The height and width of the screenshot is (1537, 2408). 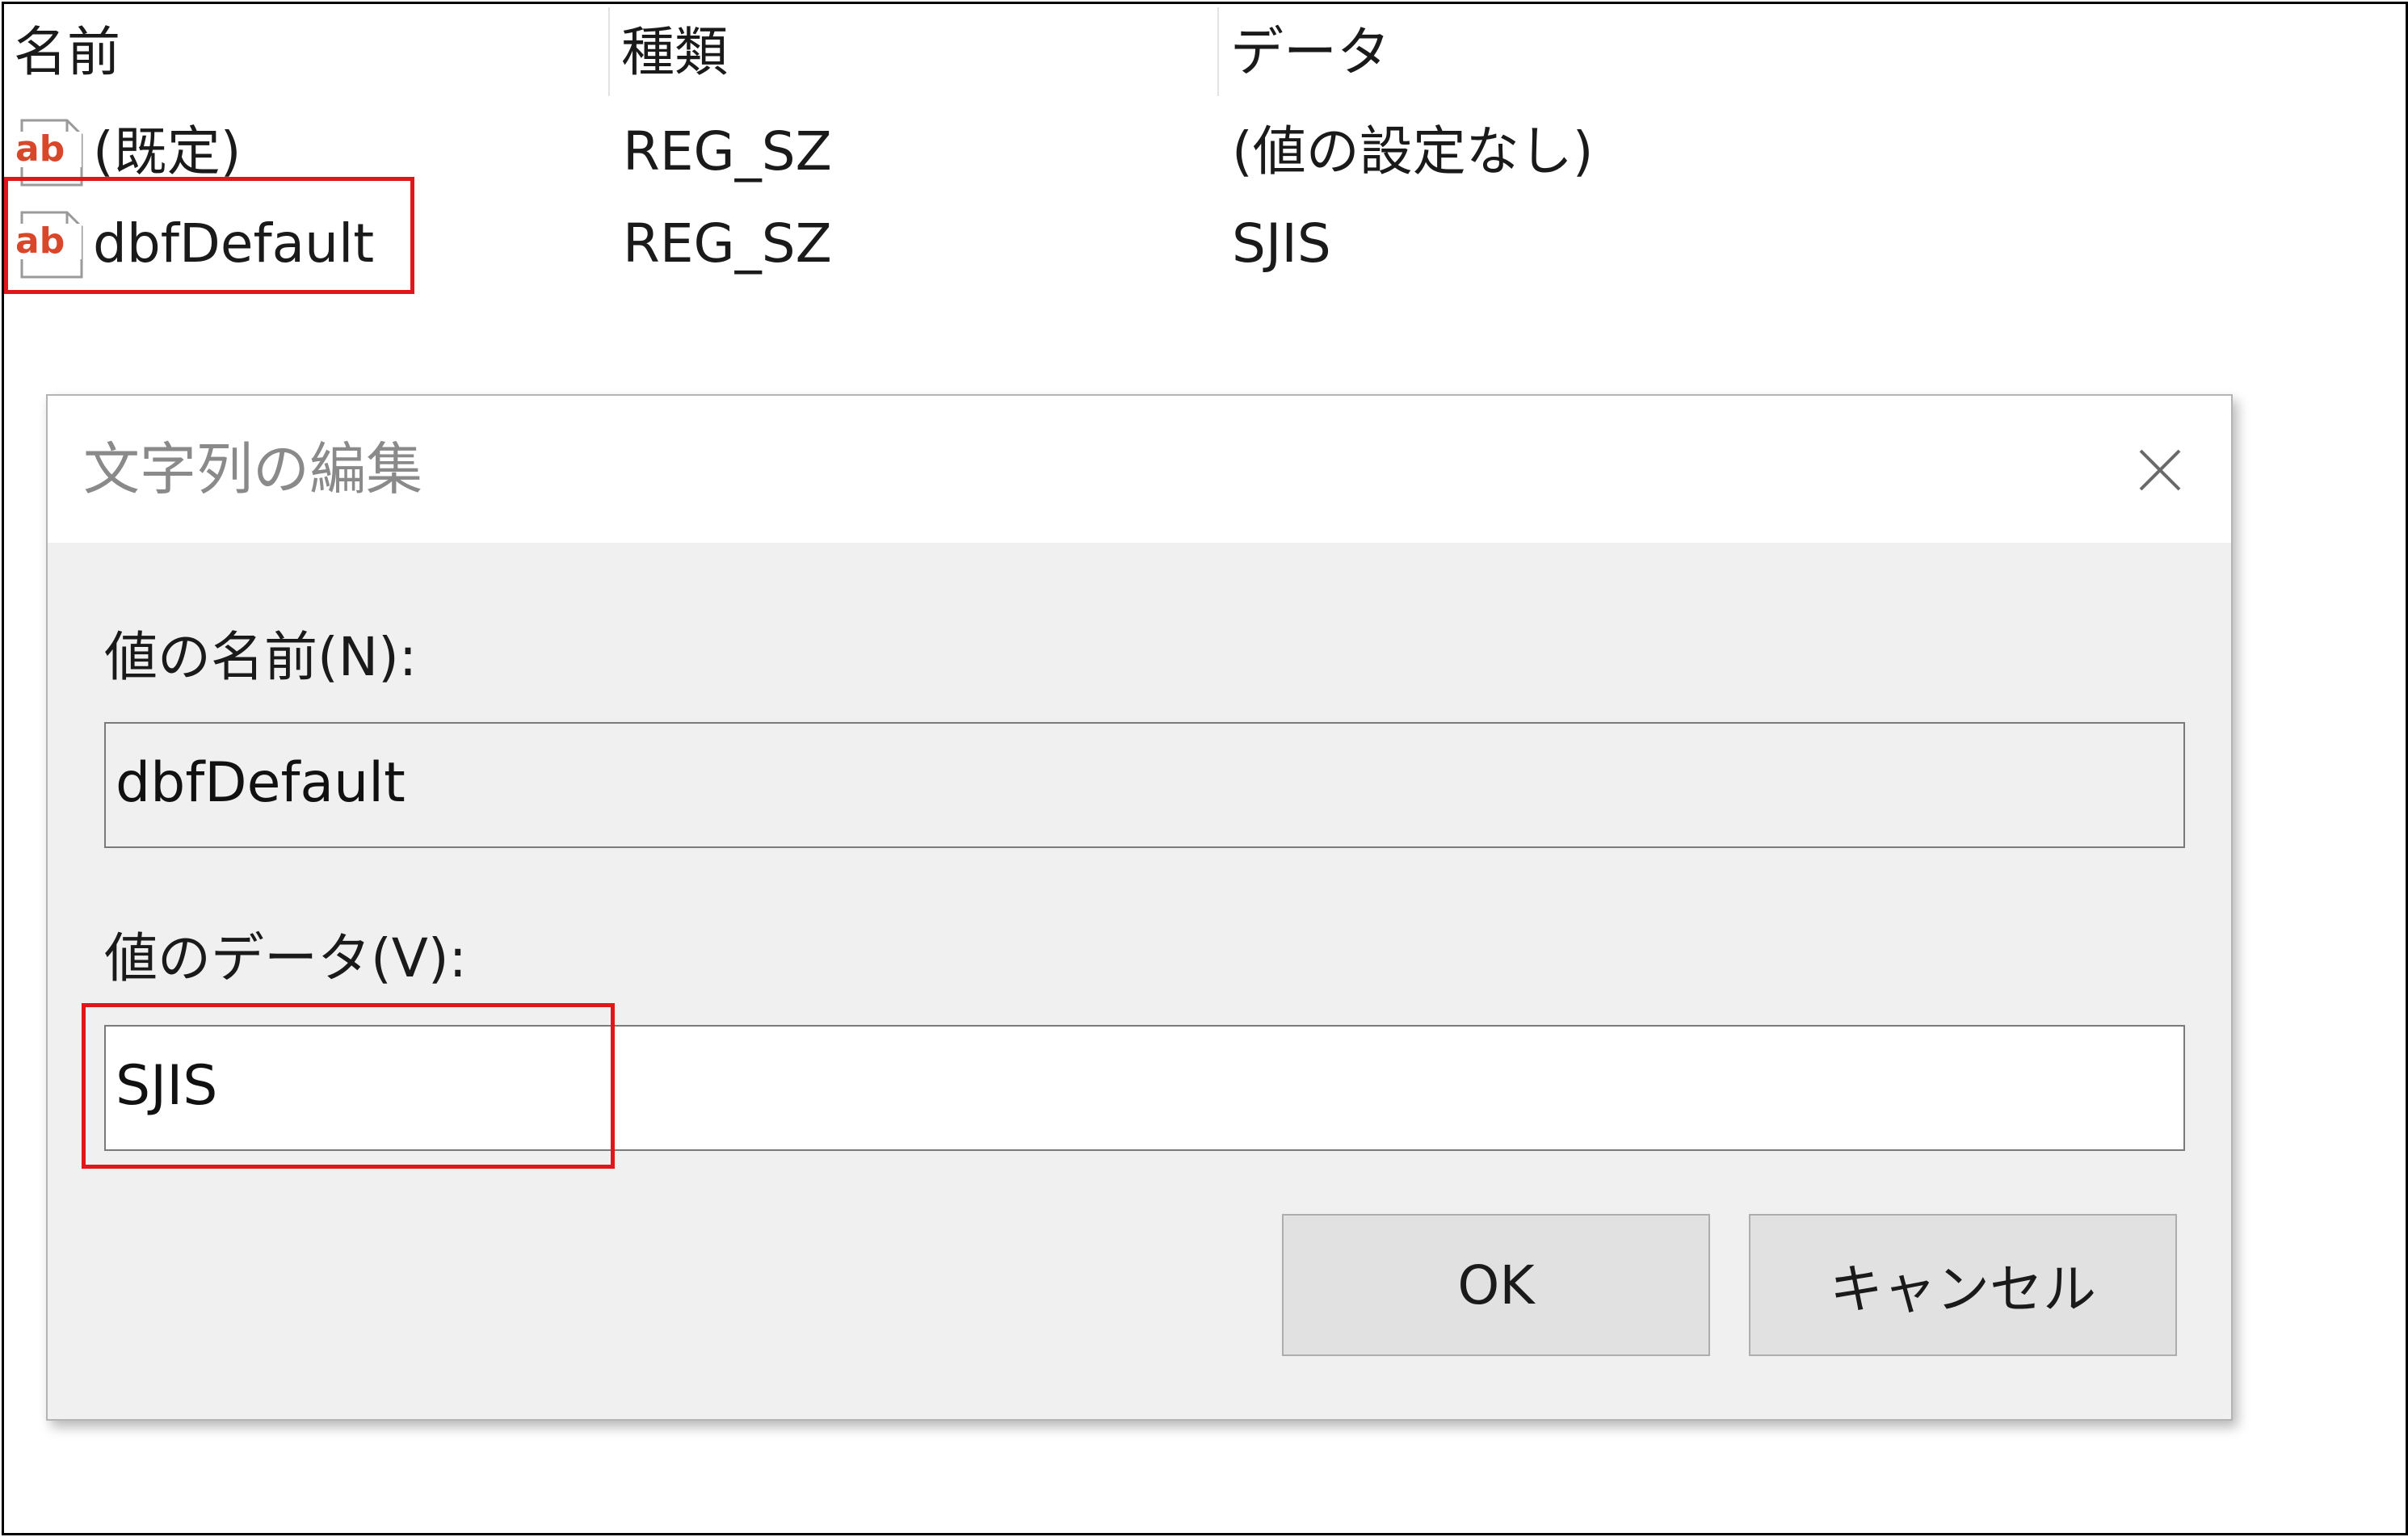 What do you see at coordinates (209, 235) in the screenshot?
I see `highlight-box-value-name` at bounding box center [209, 235].